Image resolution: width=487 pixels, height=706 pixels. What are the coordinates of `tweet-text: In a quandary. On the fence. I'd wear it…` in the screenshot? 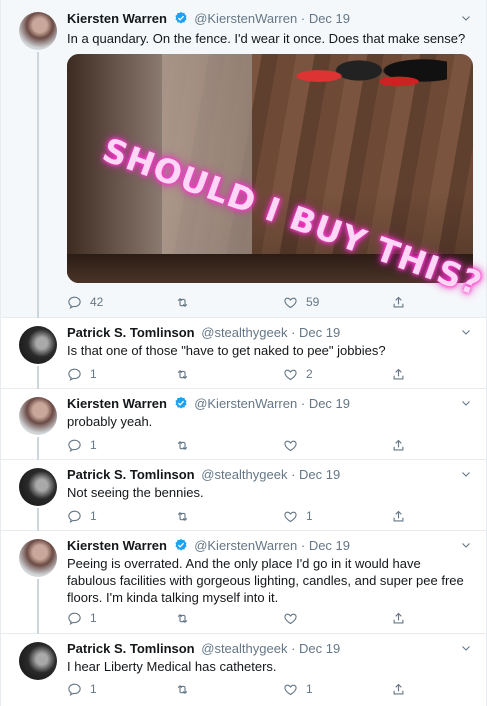 It's located at (266, 38).